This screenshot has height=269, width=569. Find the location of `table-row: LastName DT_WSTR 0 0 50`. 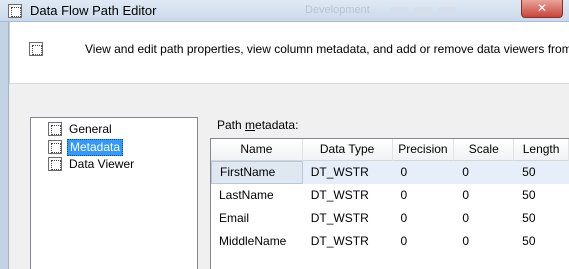

table-row: LastName DT_WSTR 0 0 50 is located at coordinates (390, 195).